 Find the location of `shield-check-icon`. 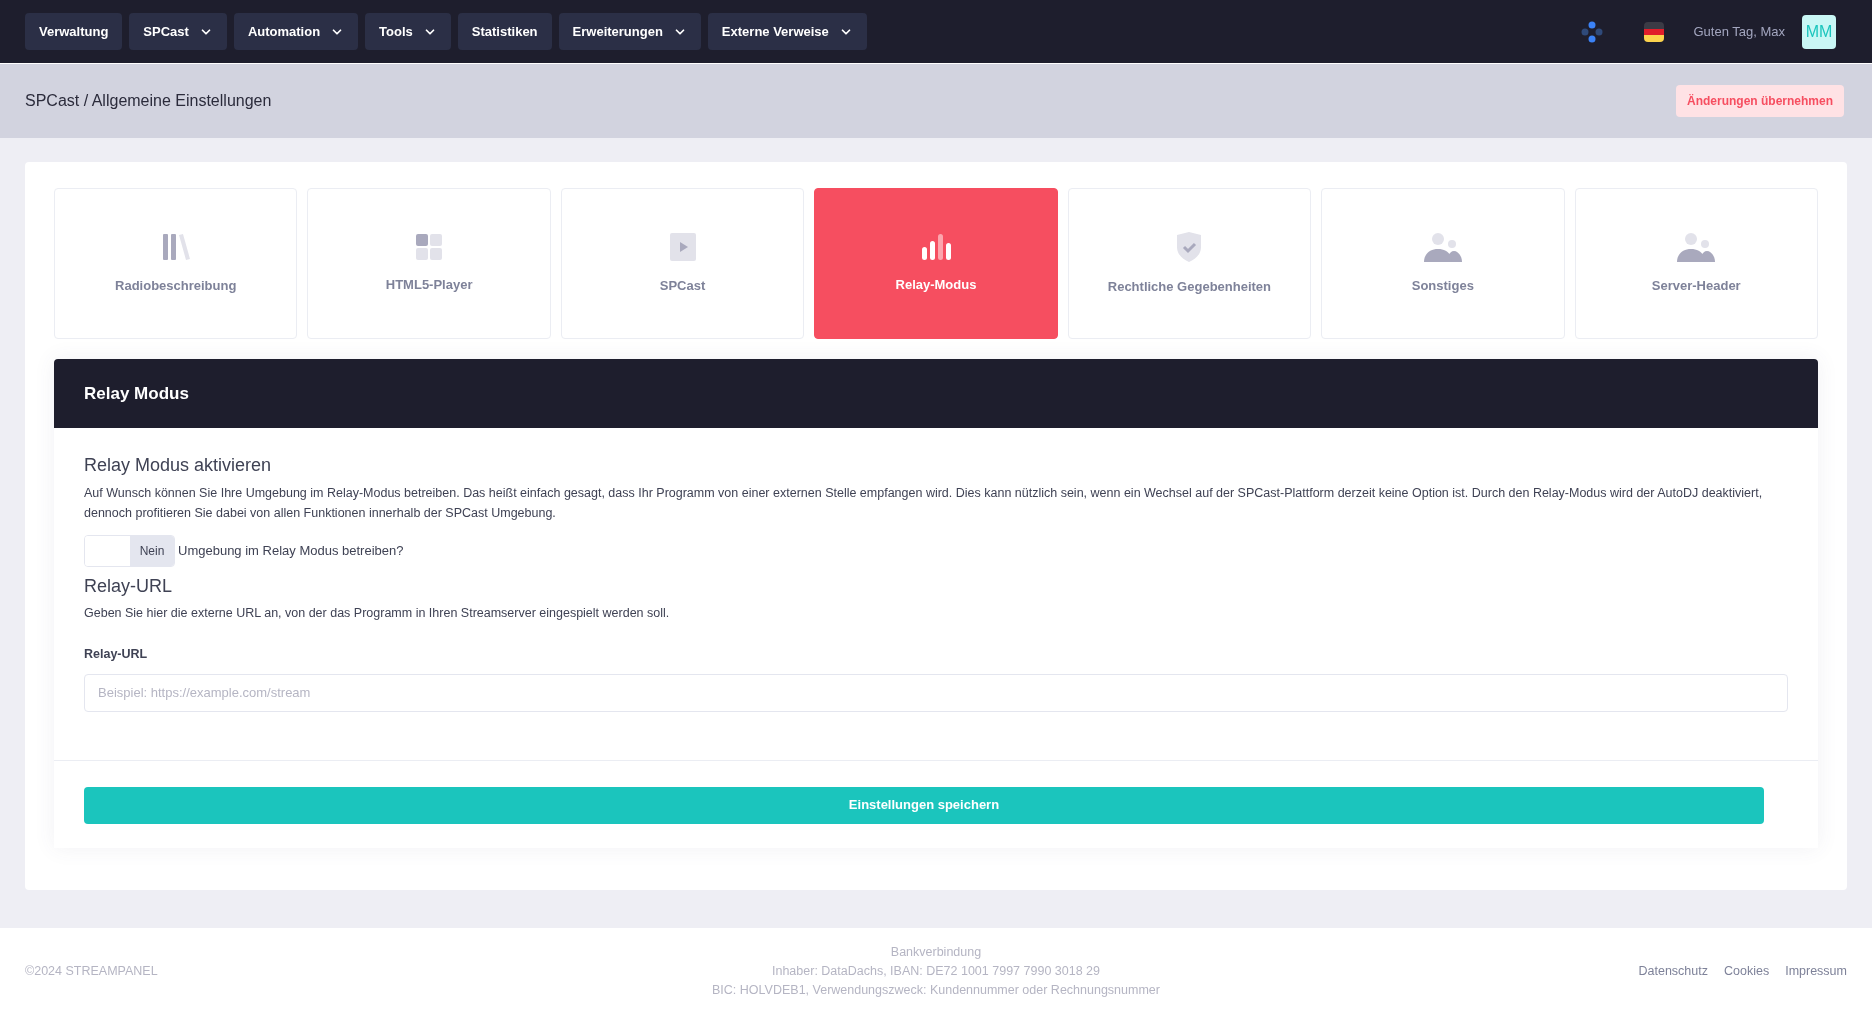

shield-check-icon is located at coordinates (1189, 246).